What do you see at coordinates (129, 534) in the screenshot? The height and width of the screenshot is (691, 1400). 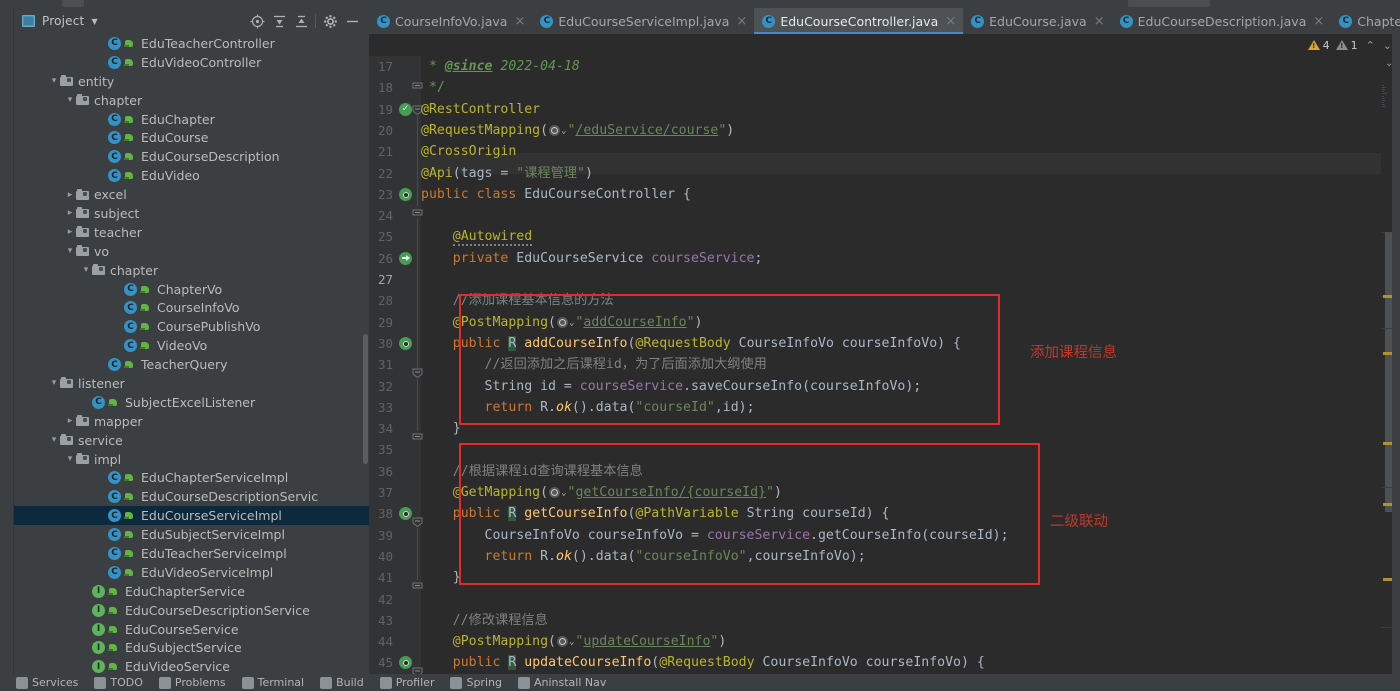 I see `sprout-overlay-icon` at bounding box center [129, 534].